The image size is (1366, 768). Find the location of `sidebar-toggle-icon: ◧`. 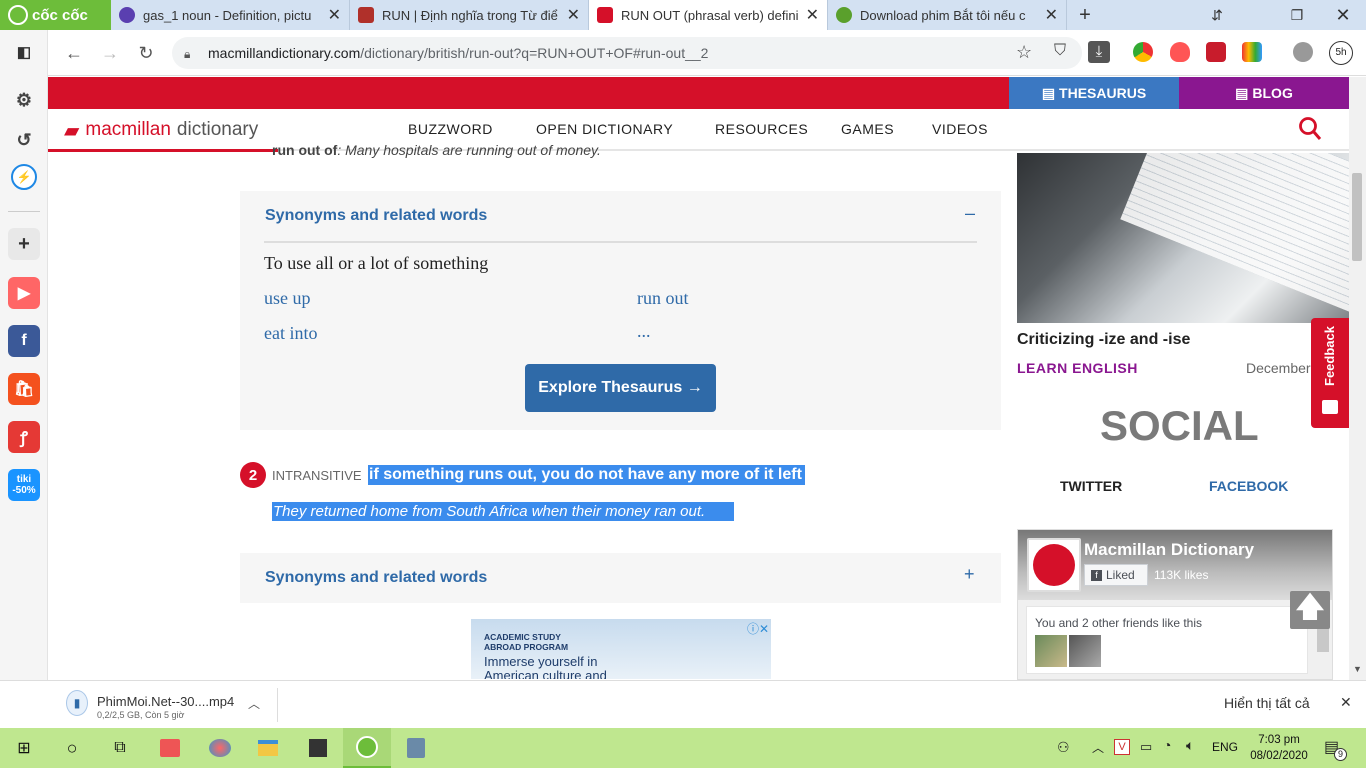

sidebar-toggle-icon: ◧ is located at coordinates (24, 52).